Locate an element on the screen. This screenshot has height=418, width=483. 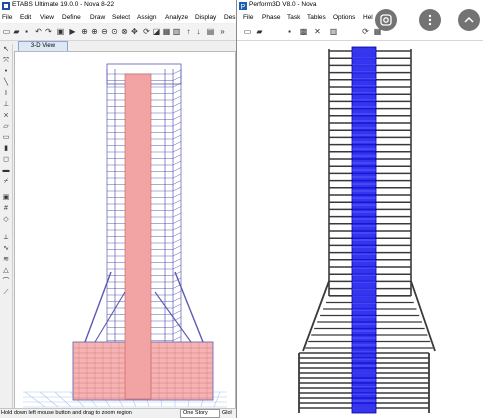
view-3d-icon: ◪ is located at coordinates (156, 31).